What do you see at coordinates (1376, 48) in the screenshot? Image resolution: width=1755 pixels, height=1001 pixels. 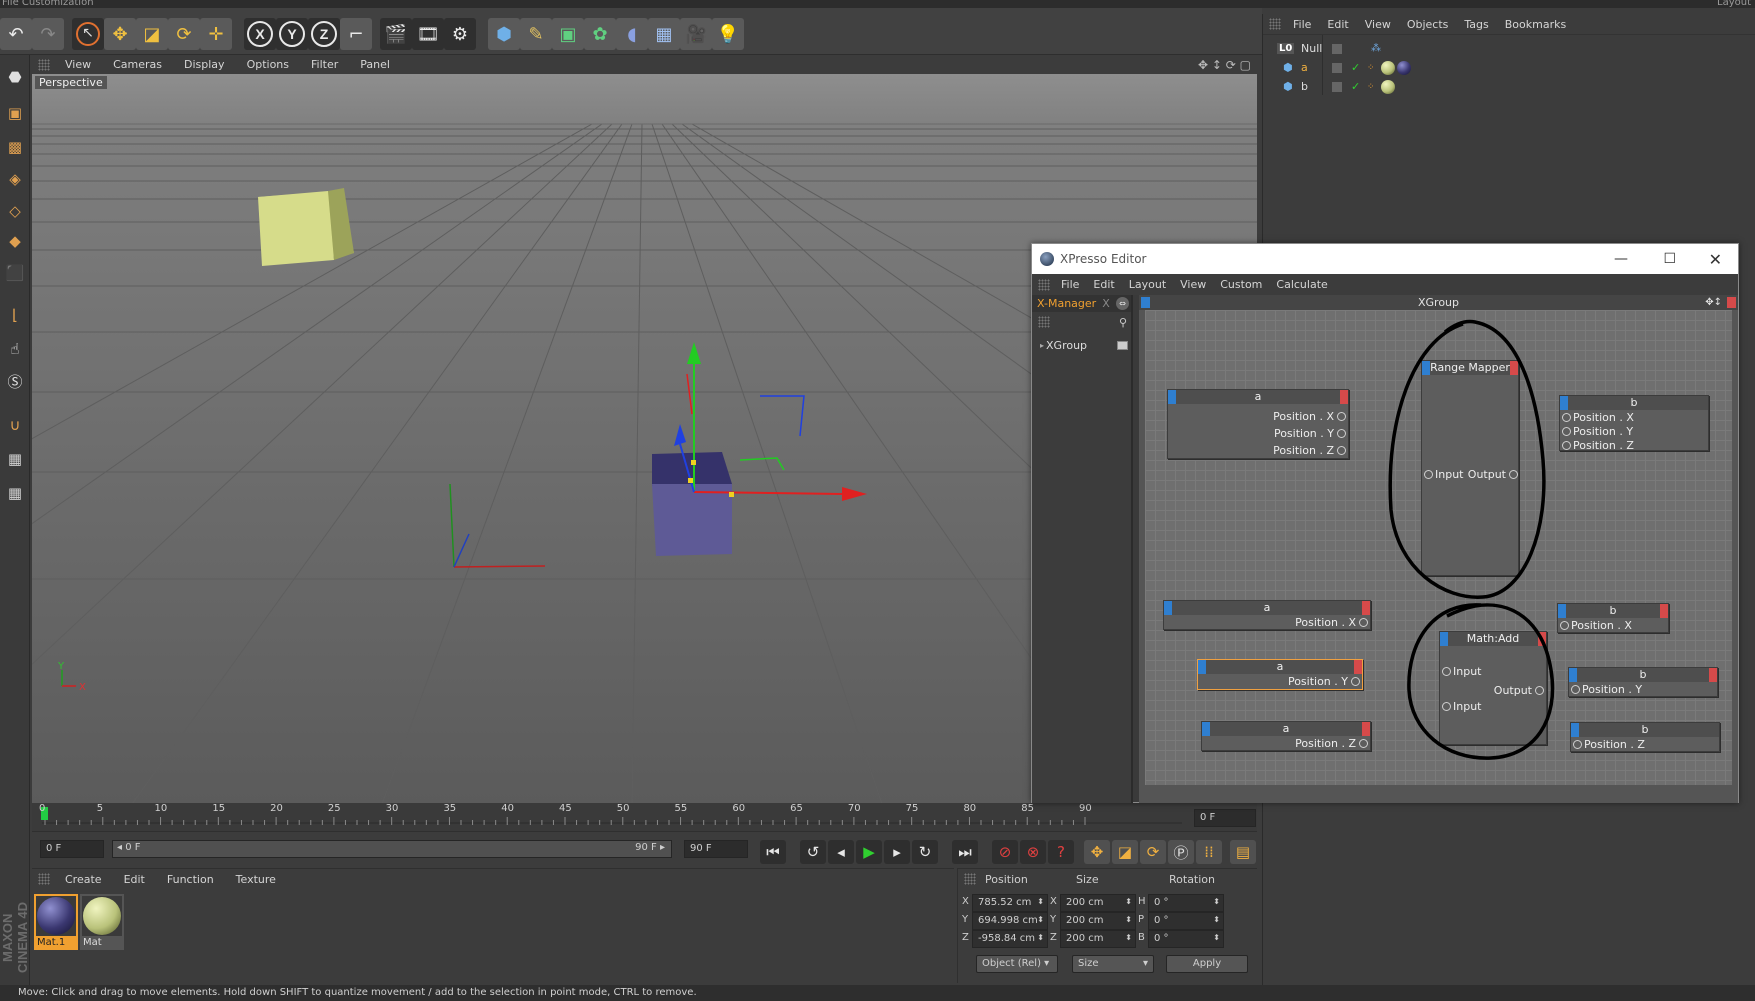 I see `xpresso-tag-icon: ⁂` at bounding box center [1376, 48].